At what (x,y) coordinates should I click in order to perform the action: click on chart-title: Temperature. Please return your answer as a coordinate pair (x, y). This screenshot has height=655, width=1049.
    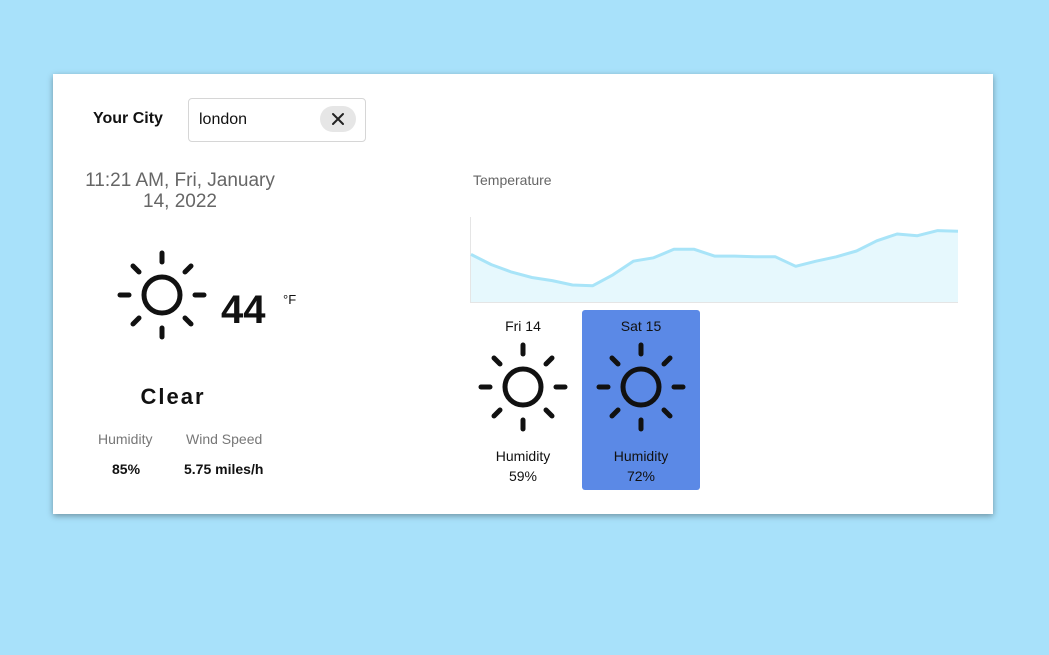
    Looking at the image, I should click on (512, 180).